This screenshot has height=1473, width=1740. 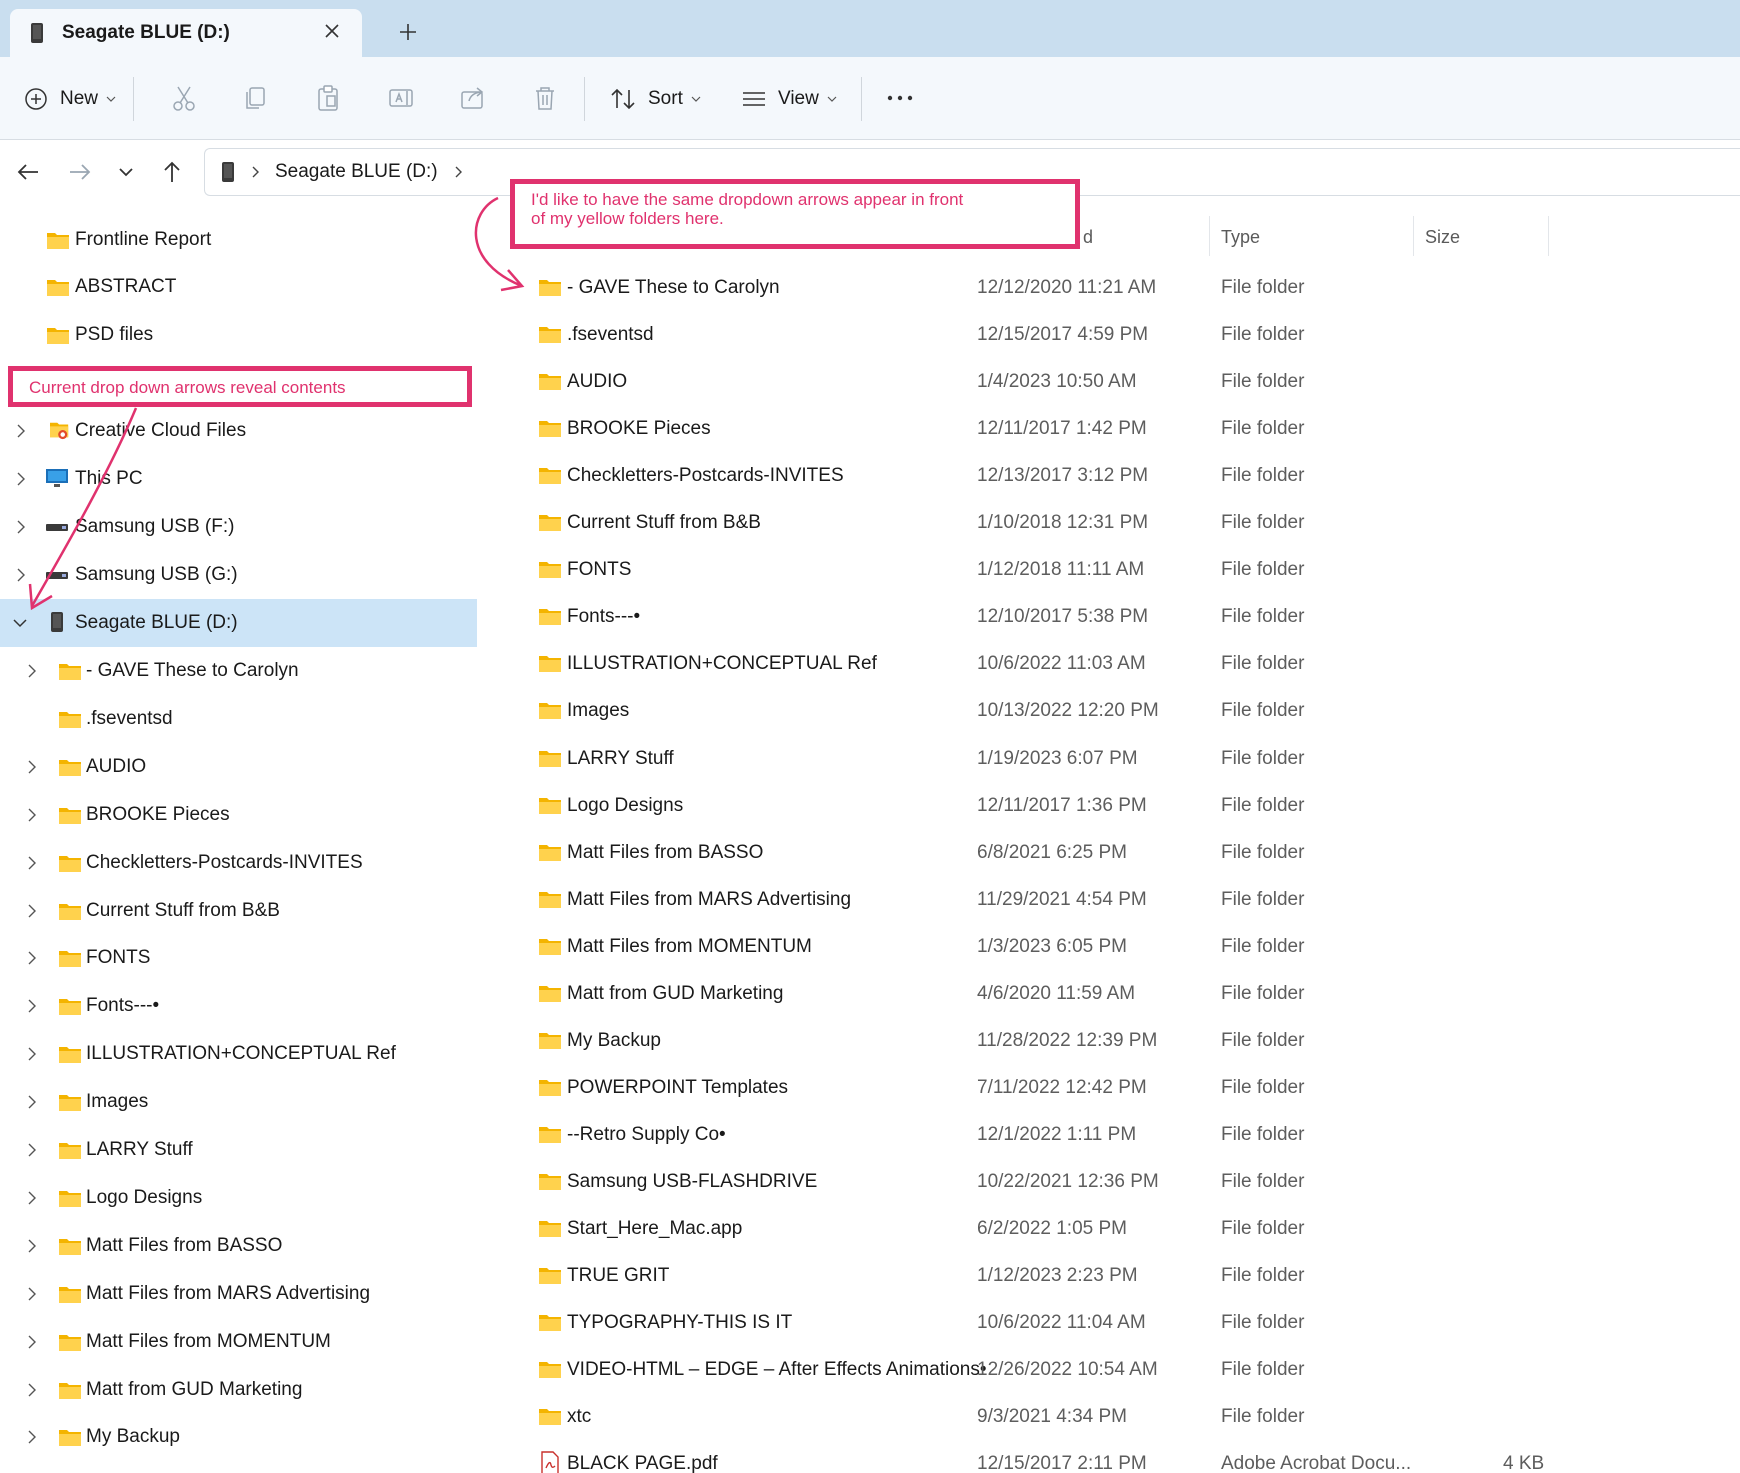 What do you see at coordinates (356, 172) in the screenshot?
I see `breadcrumb-seagate-blue: Seagate BLUE (D:)` at bounding box center [356, 172].